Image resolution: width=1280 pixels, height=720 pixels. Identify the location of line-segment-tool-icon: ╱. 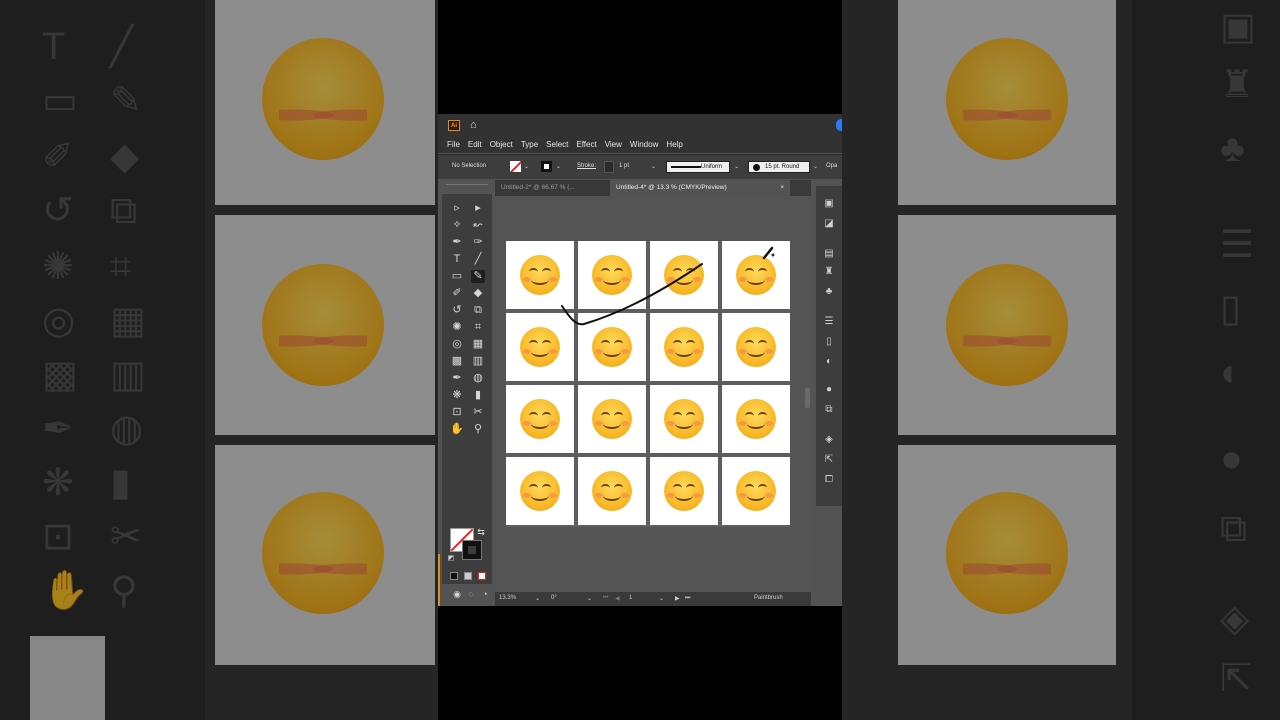
(478, 259).